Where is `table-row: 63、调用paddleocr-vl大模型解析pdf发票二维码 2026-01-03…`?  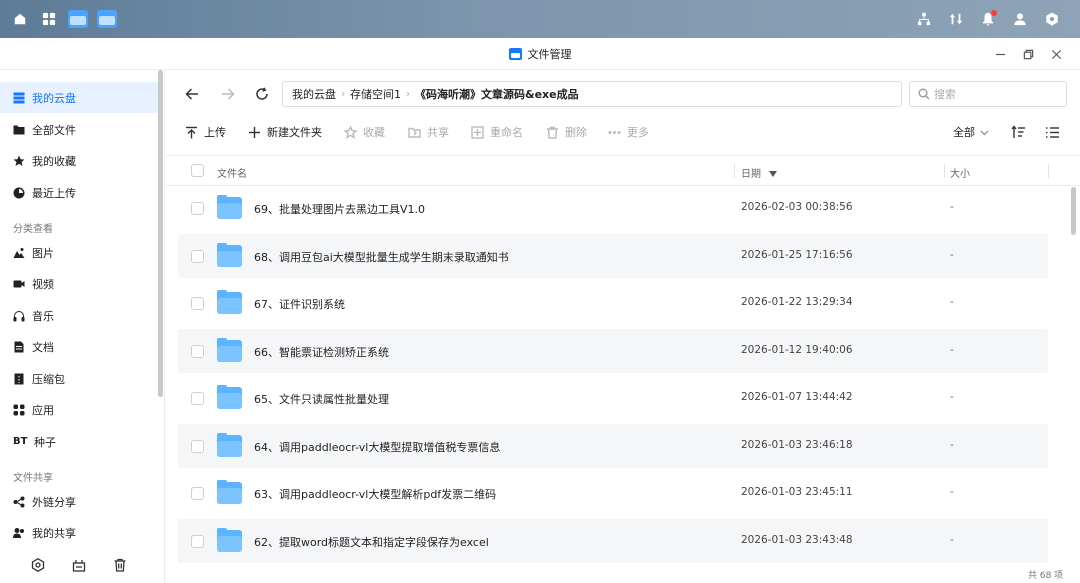 table-row: 63、调用paddleocr-vl大模型解析pdf发票二维码 2026-01-03… is located at coordinates (613, 493).